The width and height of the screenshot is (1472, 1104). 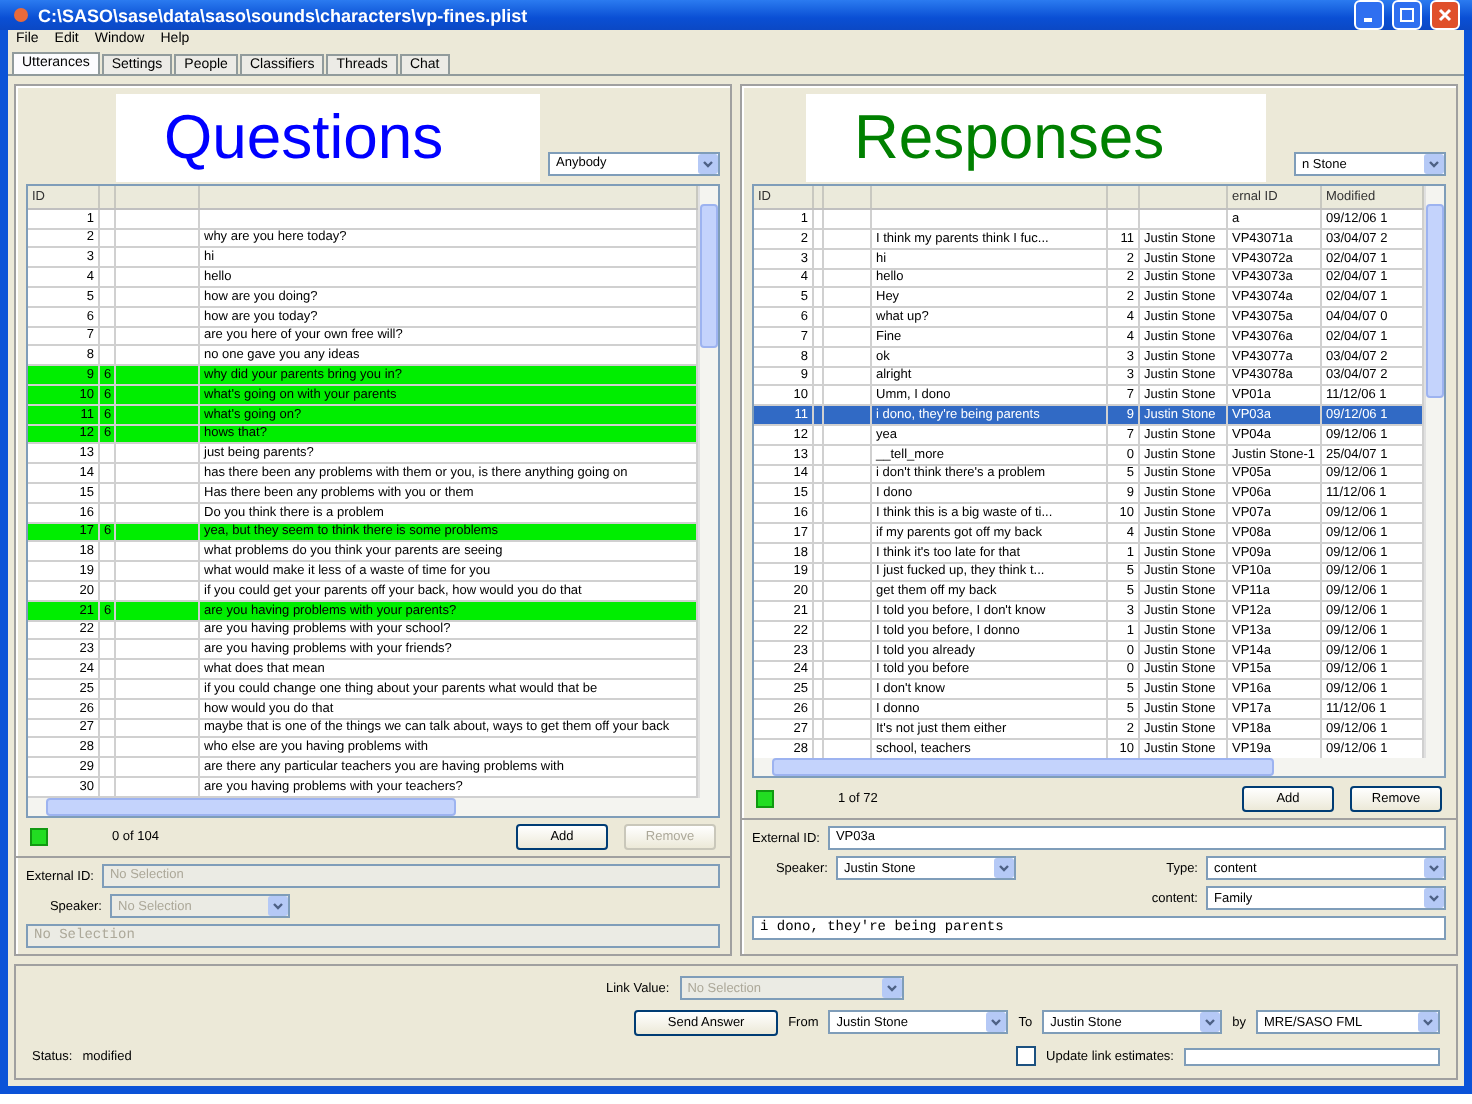 What do you see at coordinates (284, 15) in the screenshot?
I see `window-title: C:\SASO\sase\data\saso\sounds\characters\vp-fines.plist` at bounding box center [284, 15].